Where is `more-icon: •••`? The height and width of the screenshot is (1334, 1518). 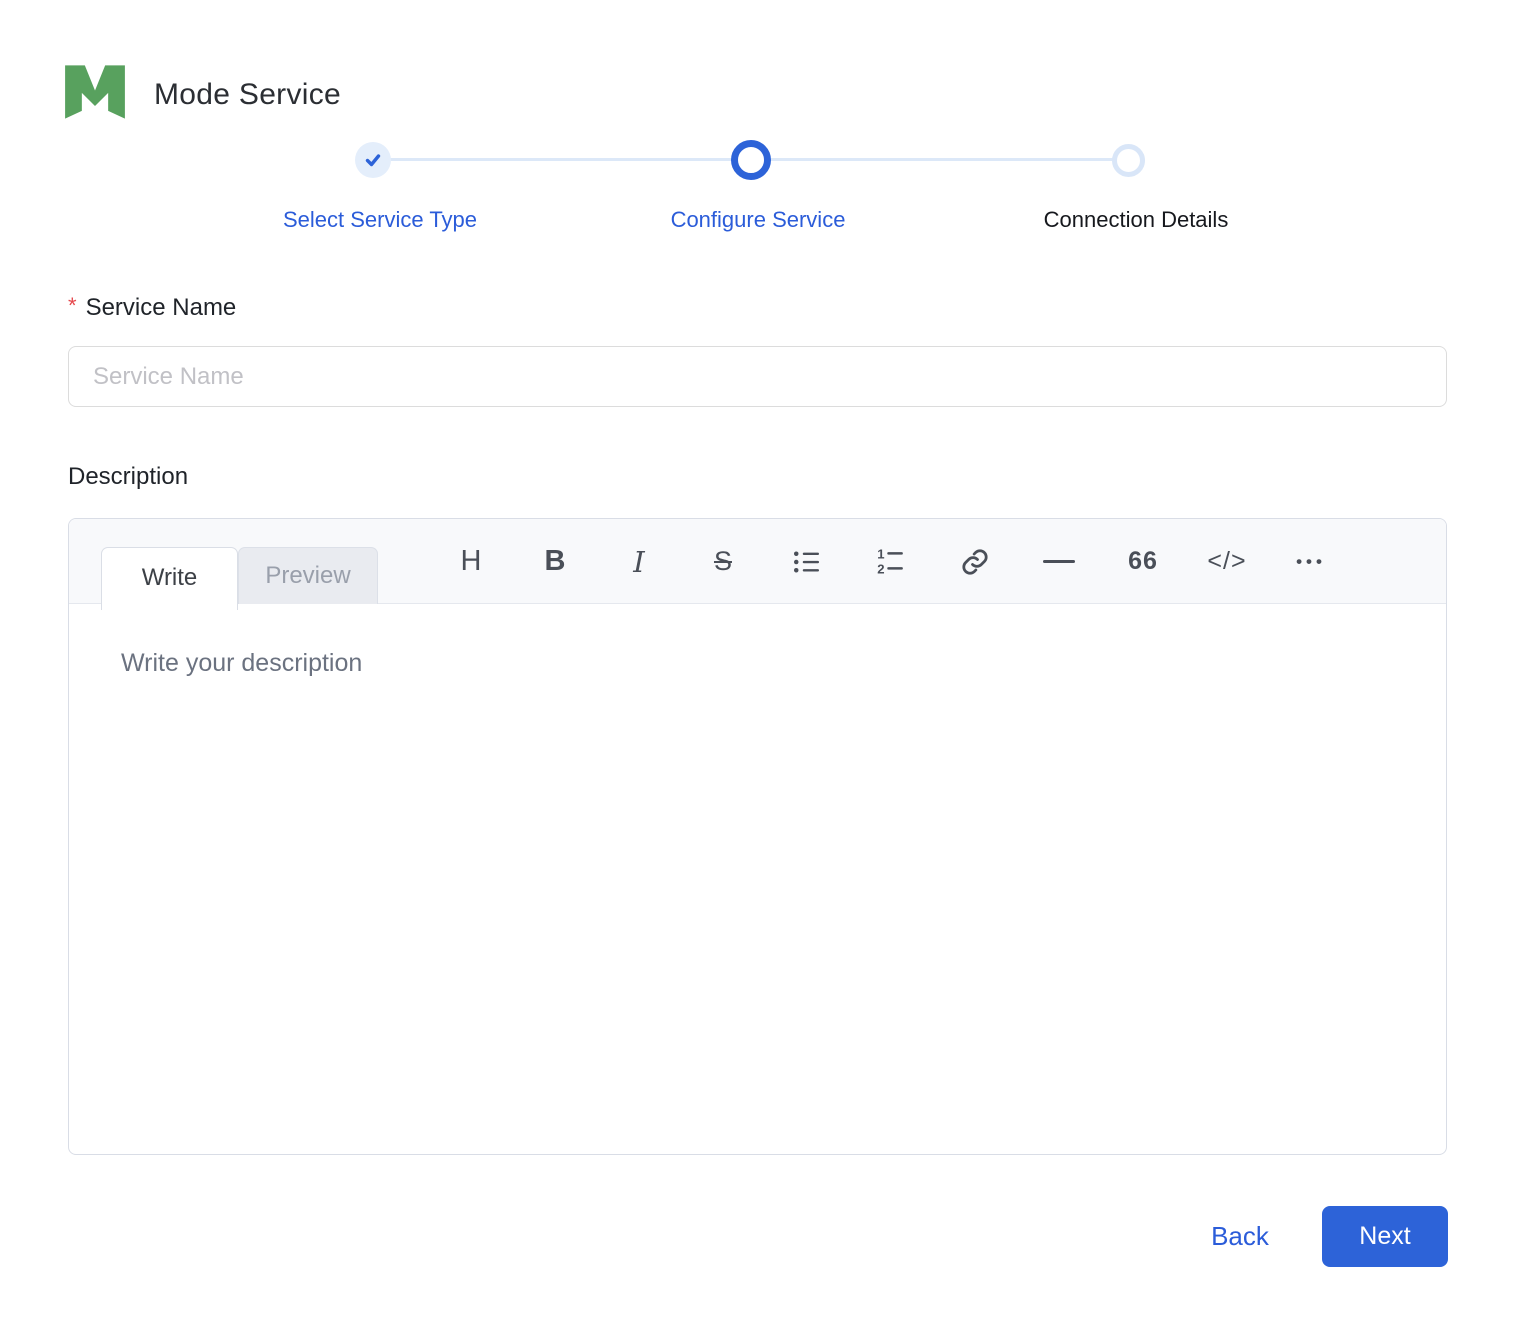 more-icon: ••• is located at coordinates (1311, 562).